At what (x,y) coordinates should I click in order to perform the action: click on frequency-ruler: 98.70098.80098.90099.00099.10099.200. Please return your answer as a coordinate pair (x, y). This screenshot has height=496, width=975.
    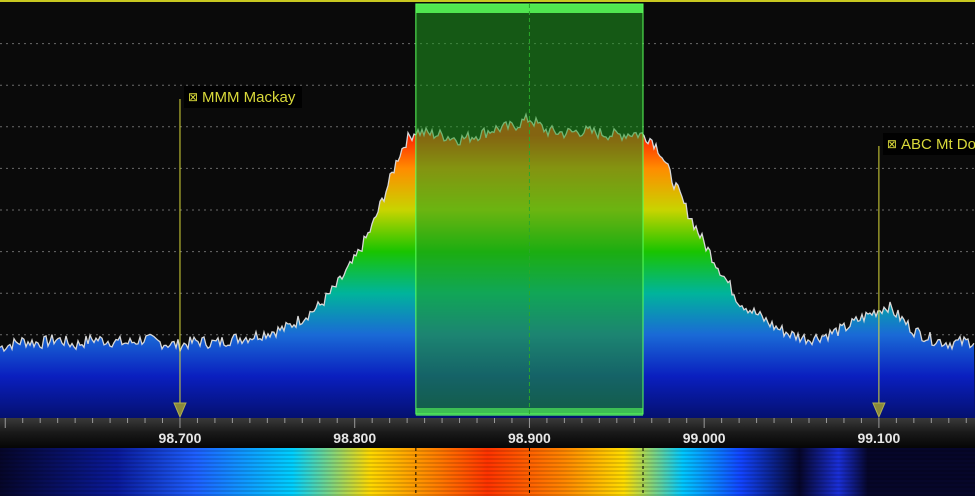
    Looking at the image, I should click on (487, 433).